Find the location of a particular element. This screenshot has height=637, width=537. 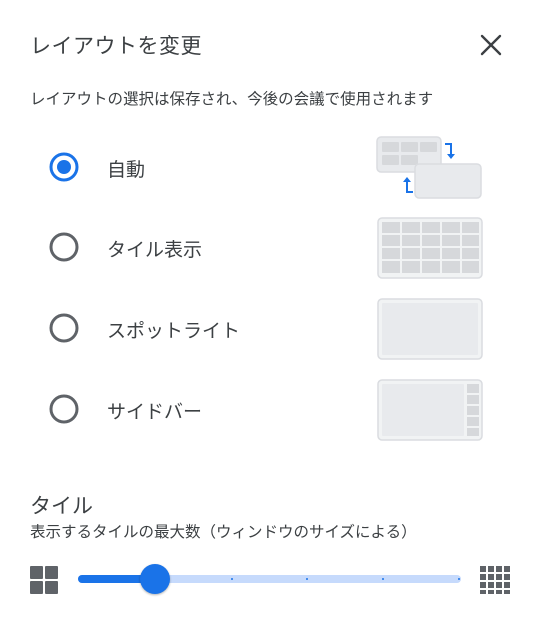

slider-thumb is located at coordinates (155, 579).